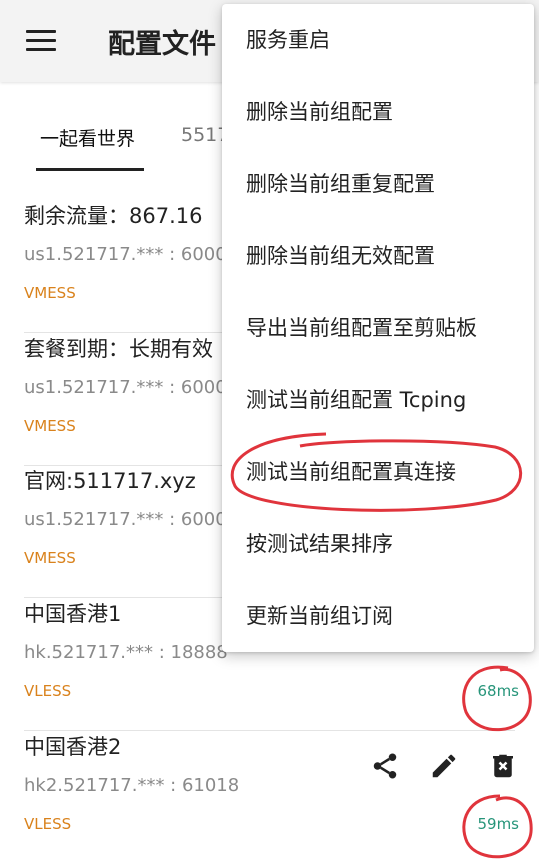 This screenshot has width=539, height=864. Describe the element at coordinates (41, 41) in the screenshot. I see `hamburger-menu-icon` at that location.